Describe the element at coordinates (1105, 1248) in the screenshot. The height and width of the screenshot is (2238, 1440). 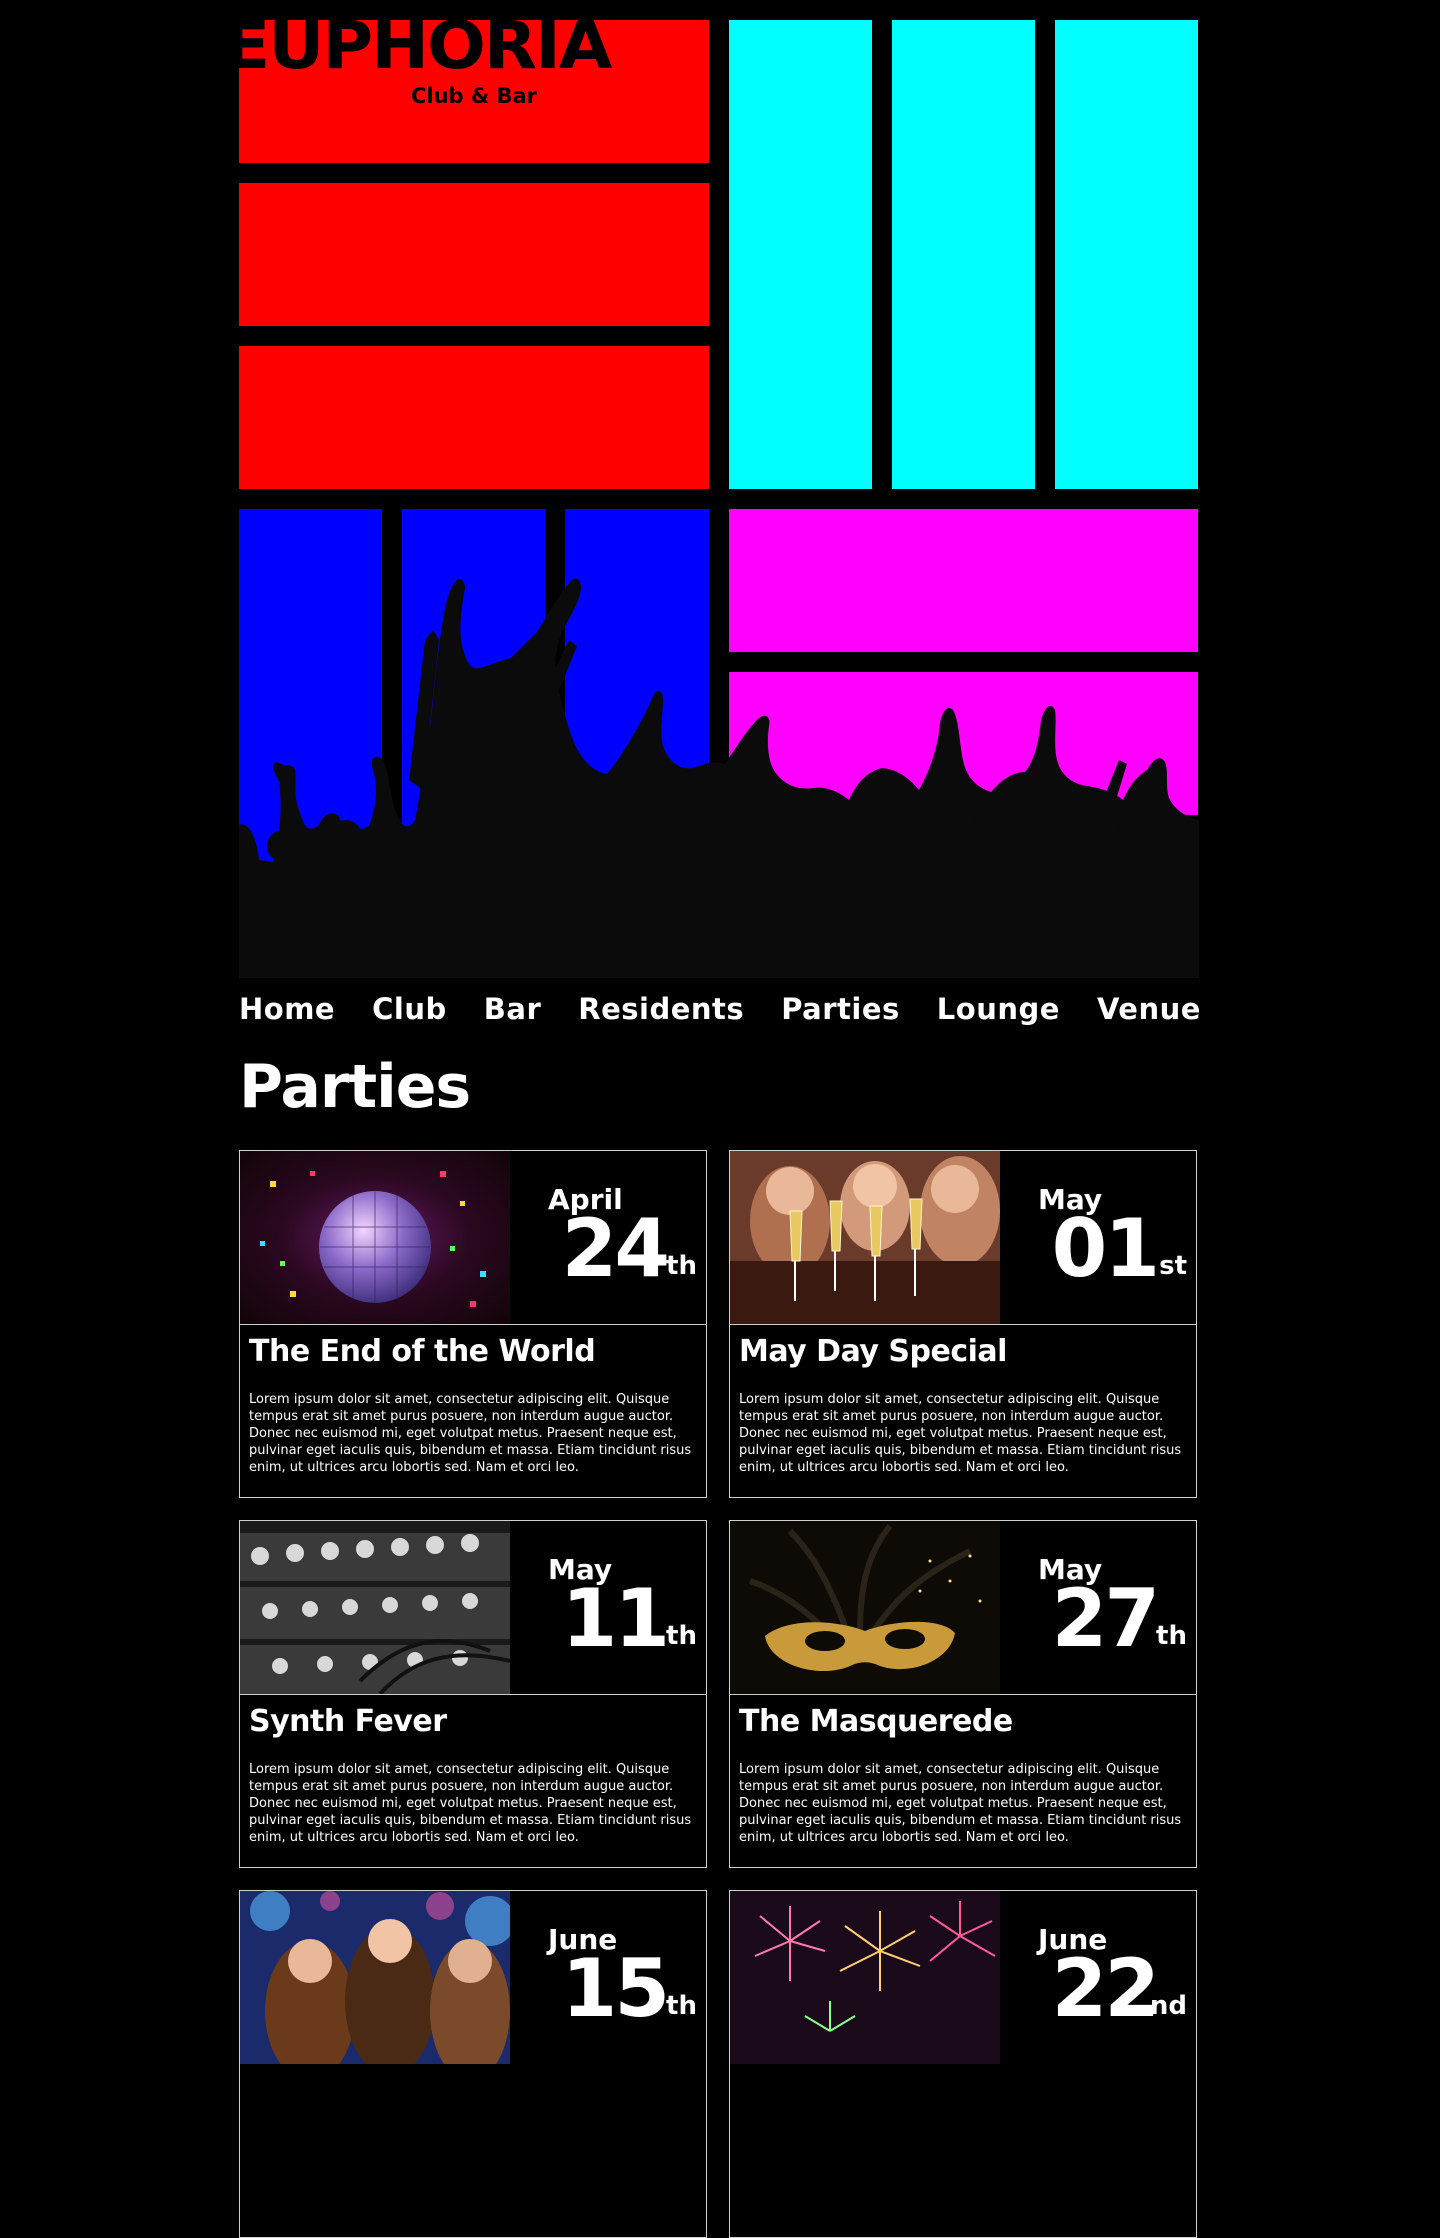
I see `party-day: 01` at that location.